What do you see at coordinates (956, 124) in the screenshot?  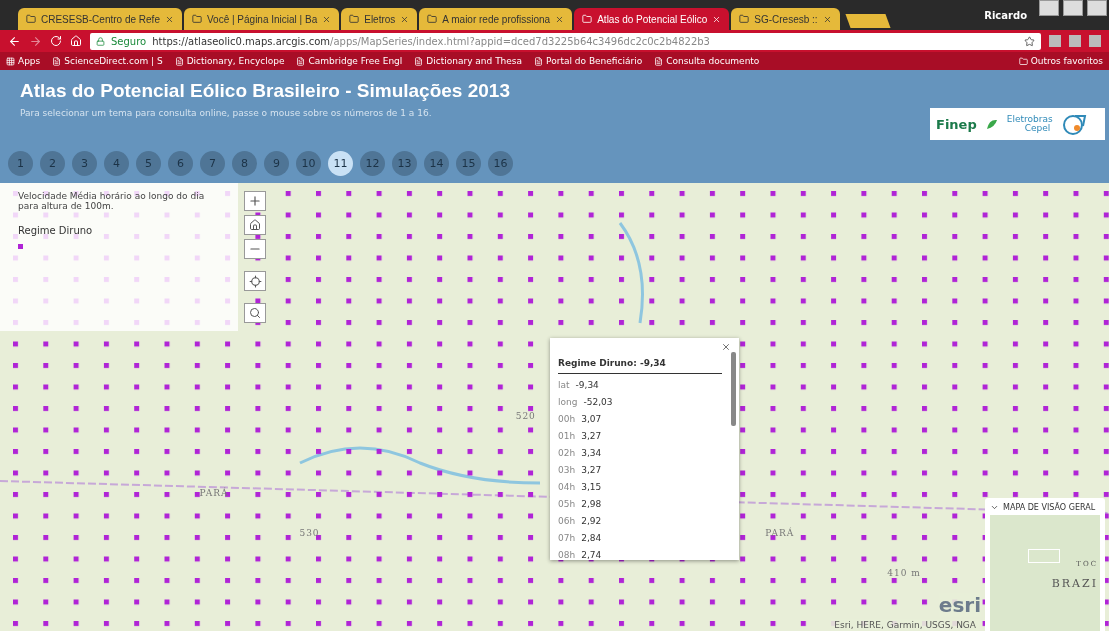 I see `finep-logo: Finep` at bounding box center [956, 124].